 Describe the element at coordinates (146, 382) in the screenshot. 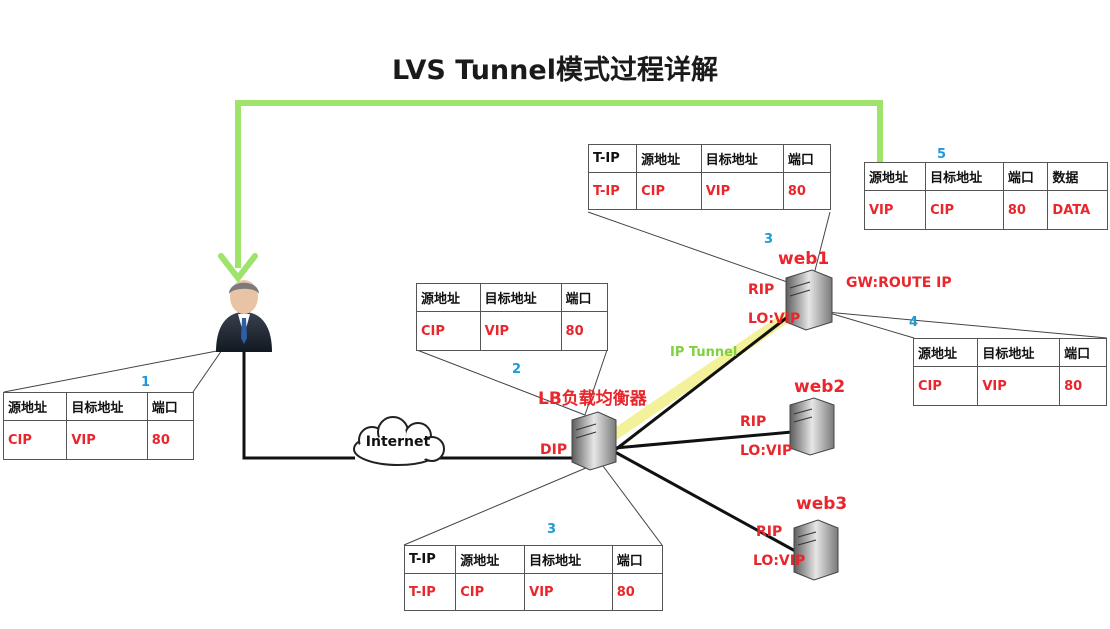

I see `step-number: 1` at that location.